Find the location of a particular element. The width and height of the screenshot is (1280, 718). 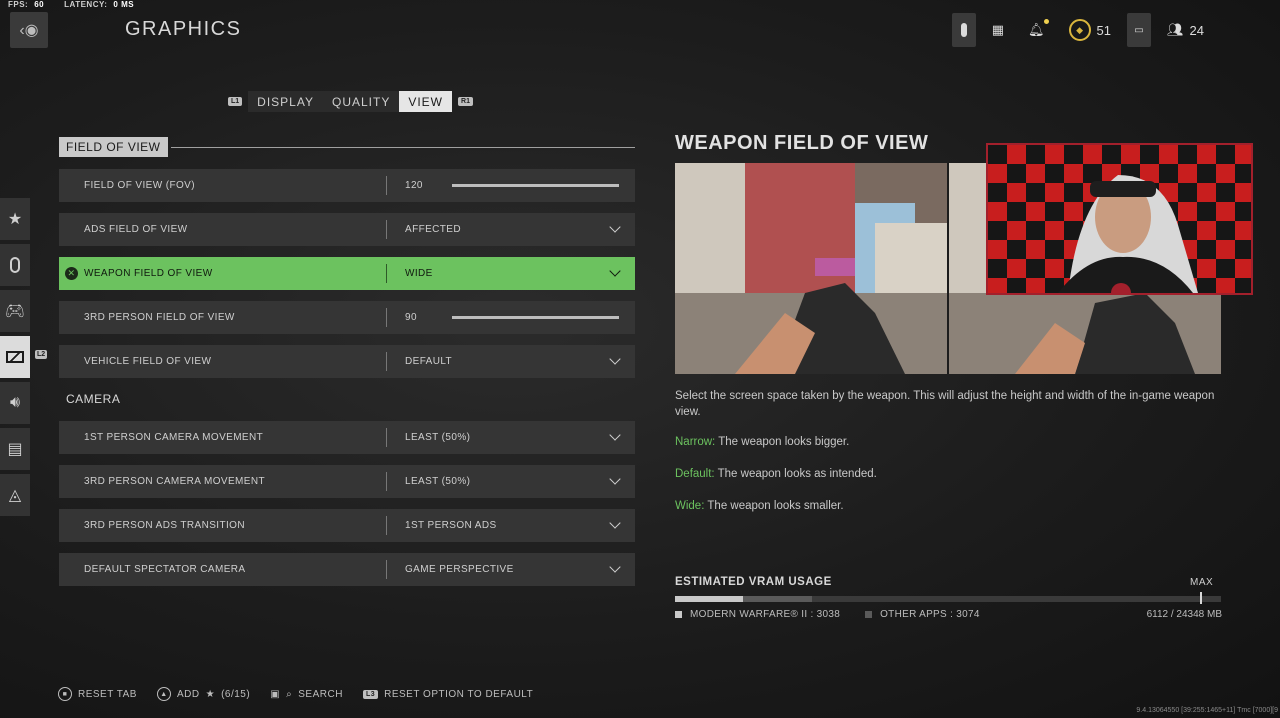

level-display: ◆ 51 is located at coordinates (1090, 30).